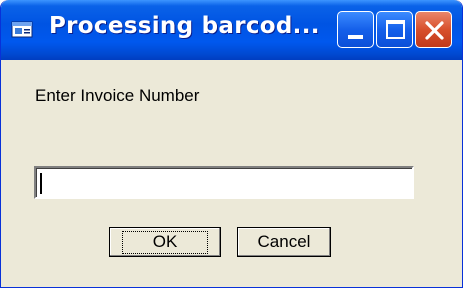  I want to click on maximize-button, so click(394, 29).